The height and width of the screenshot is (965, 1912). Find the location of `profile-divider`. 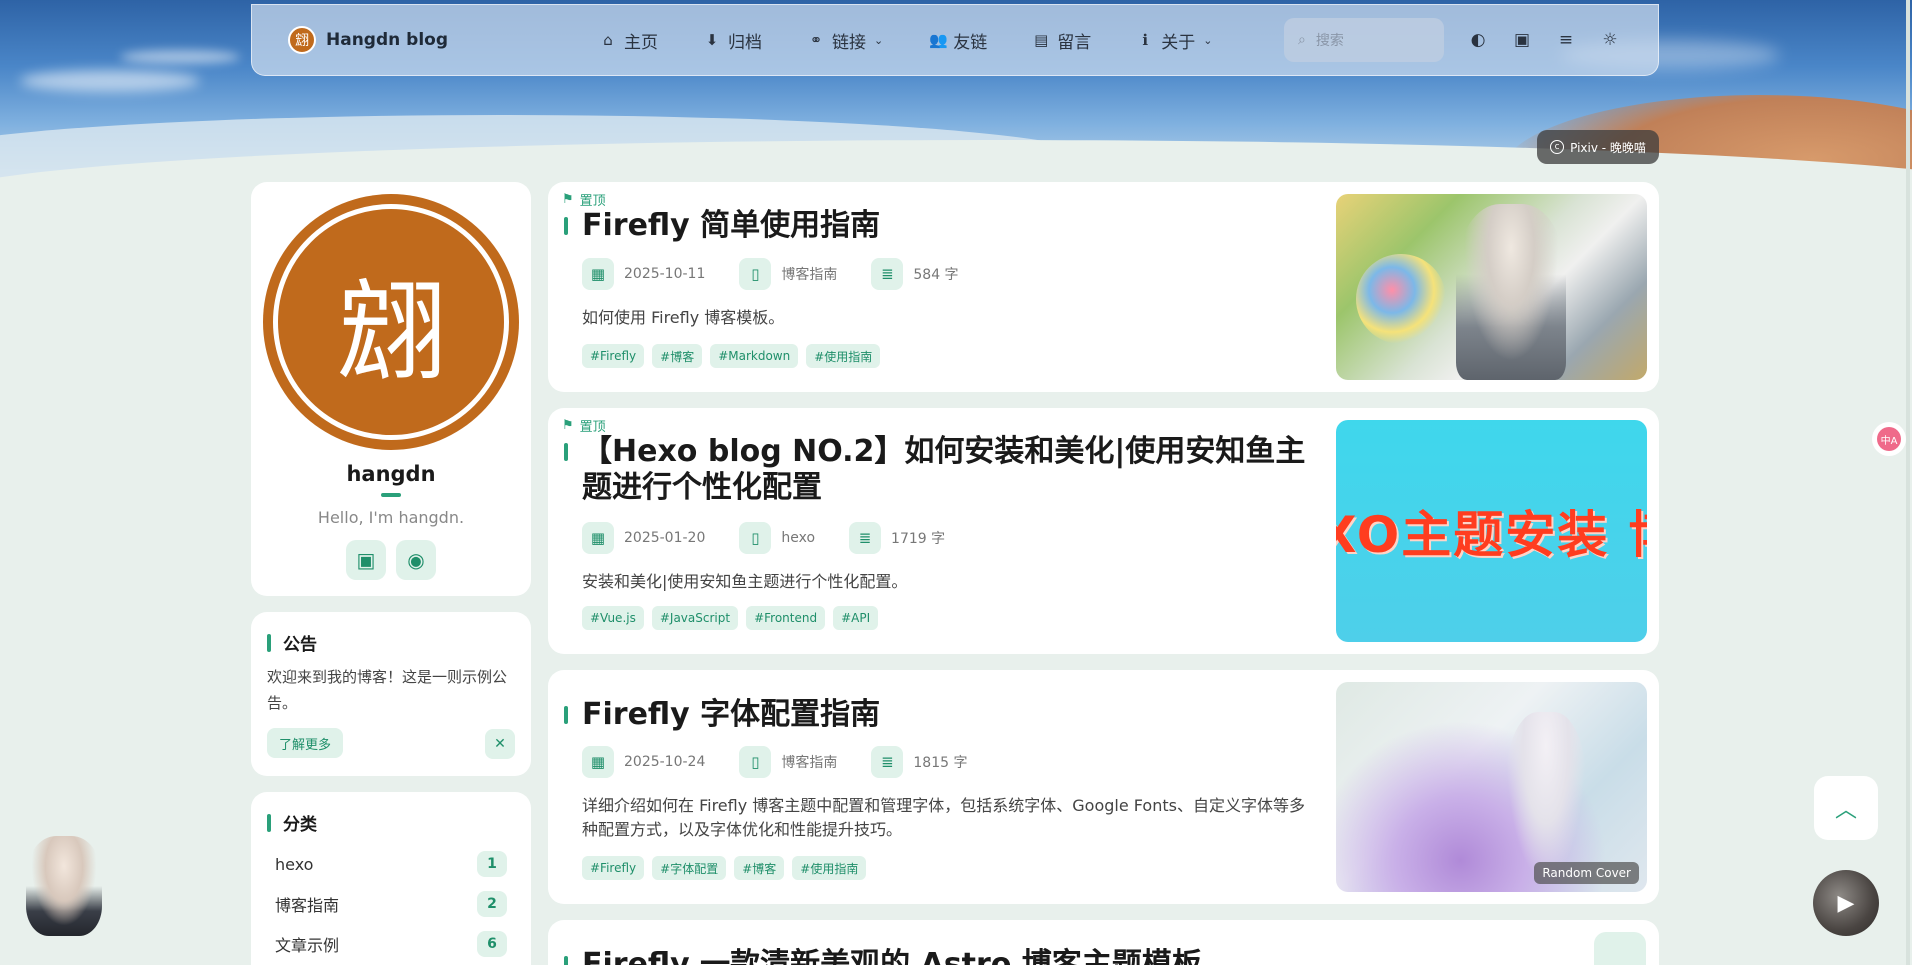

profile-divider is located at coordinates (391, 495).